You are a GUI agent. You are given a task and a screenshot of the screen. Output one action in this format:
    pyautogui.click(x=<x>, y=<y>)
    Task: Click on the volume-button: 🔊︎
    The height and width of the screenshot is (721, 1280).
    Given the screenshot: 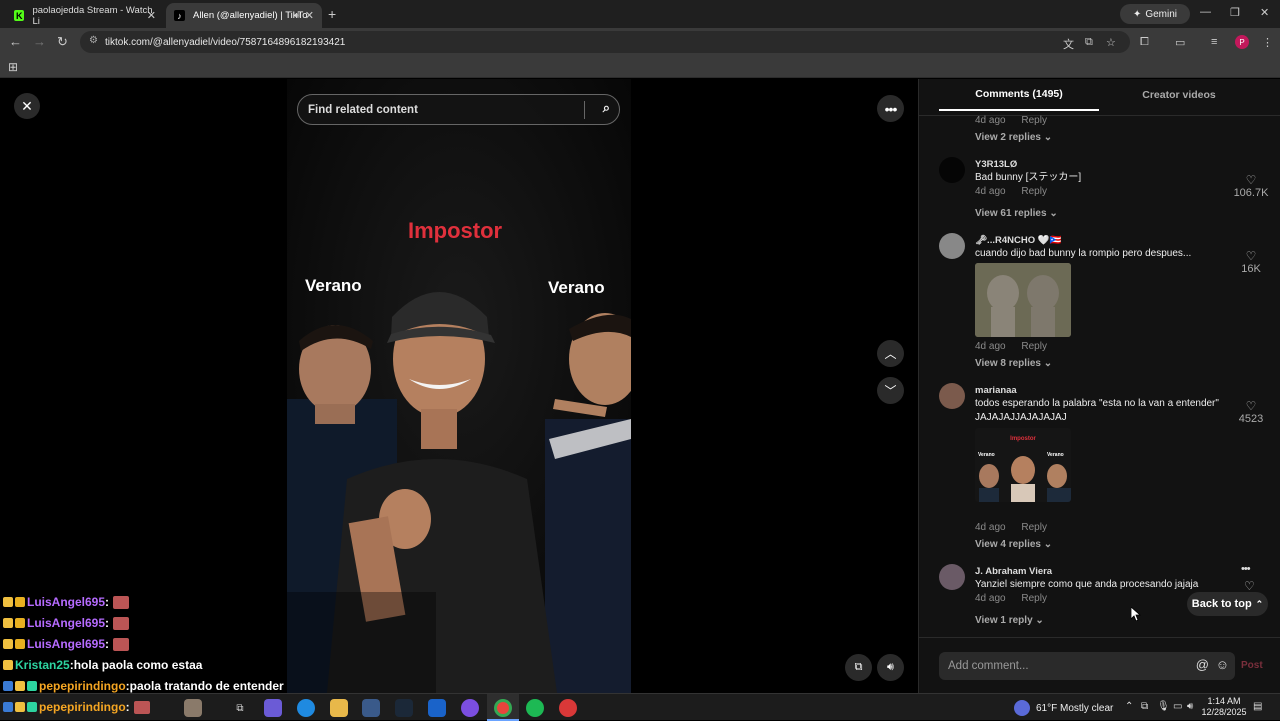 What is the action you would take?
    pyautogui.click(x=890, y=667)
    